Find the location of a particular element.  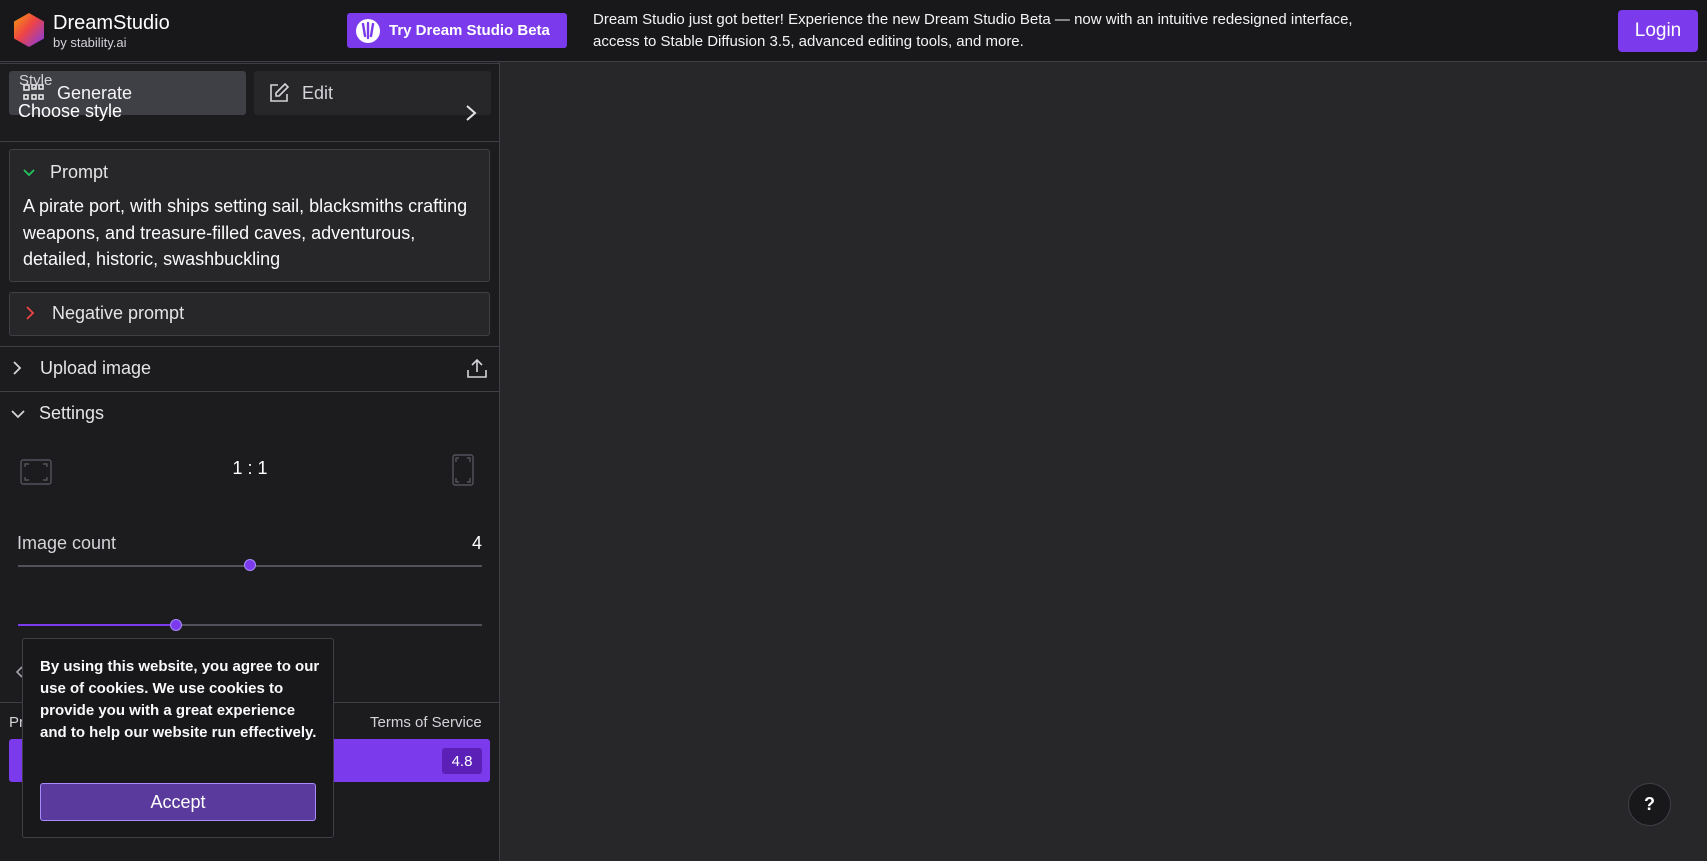

prompt-label: Prompt is located at coordinates (79, 172).